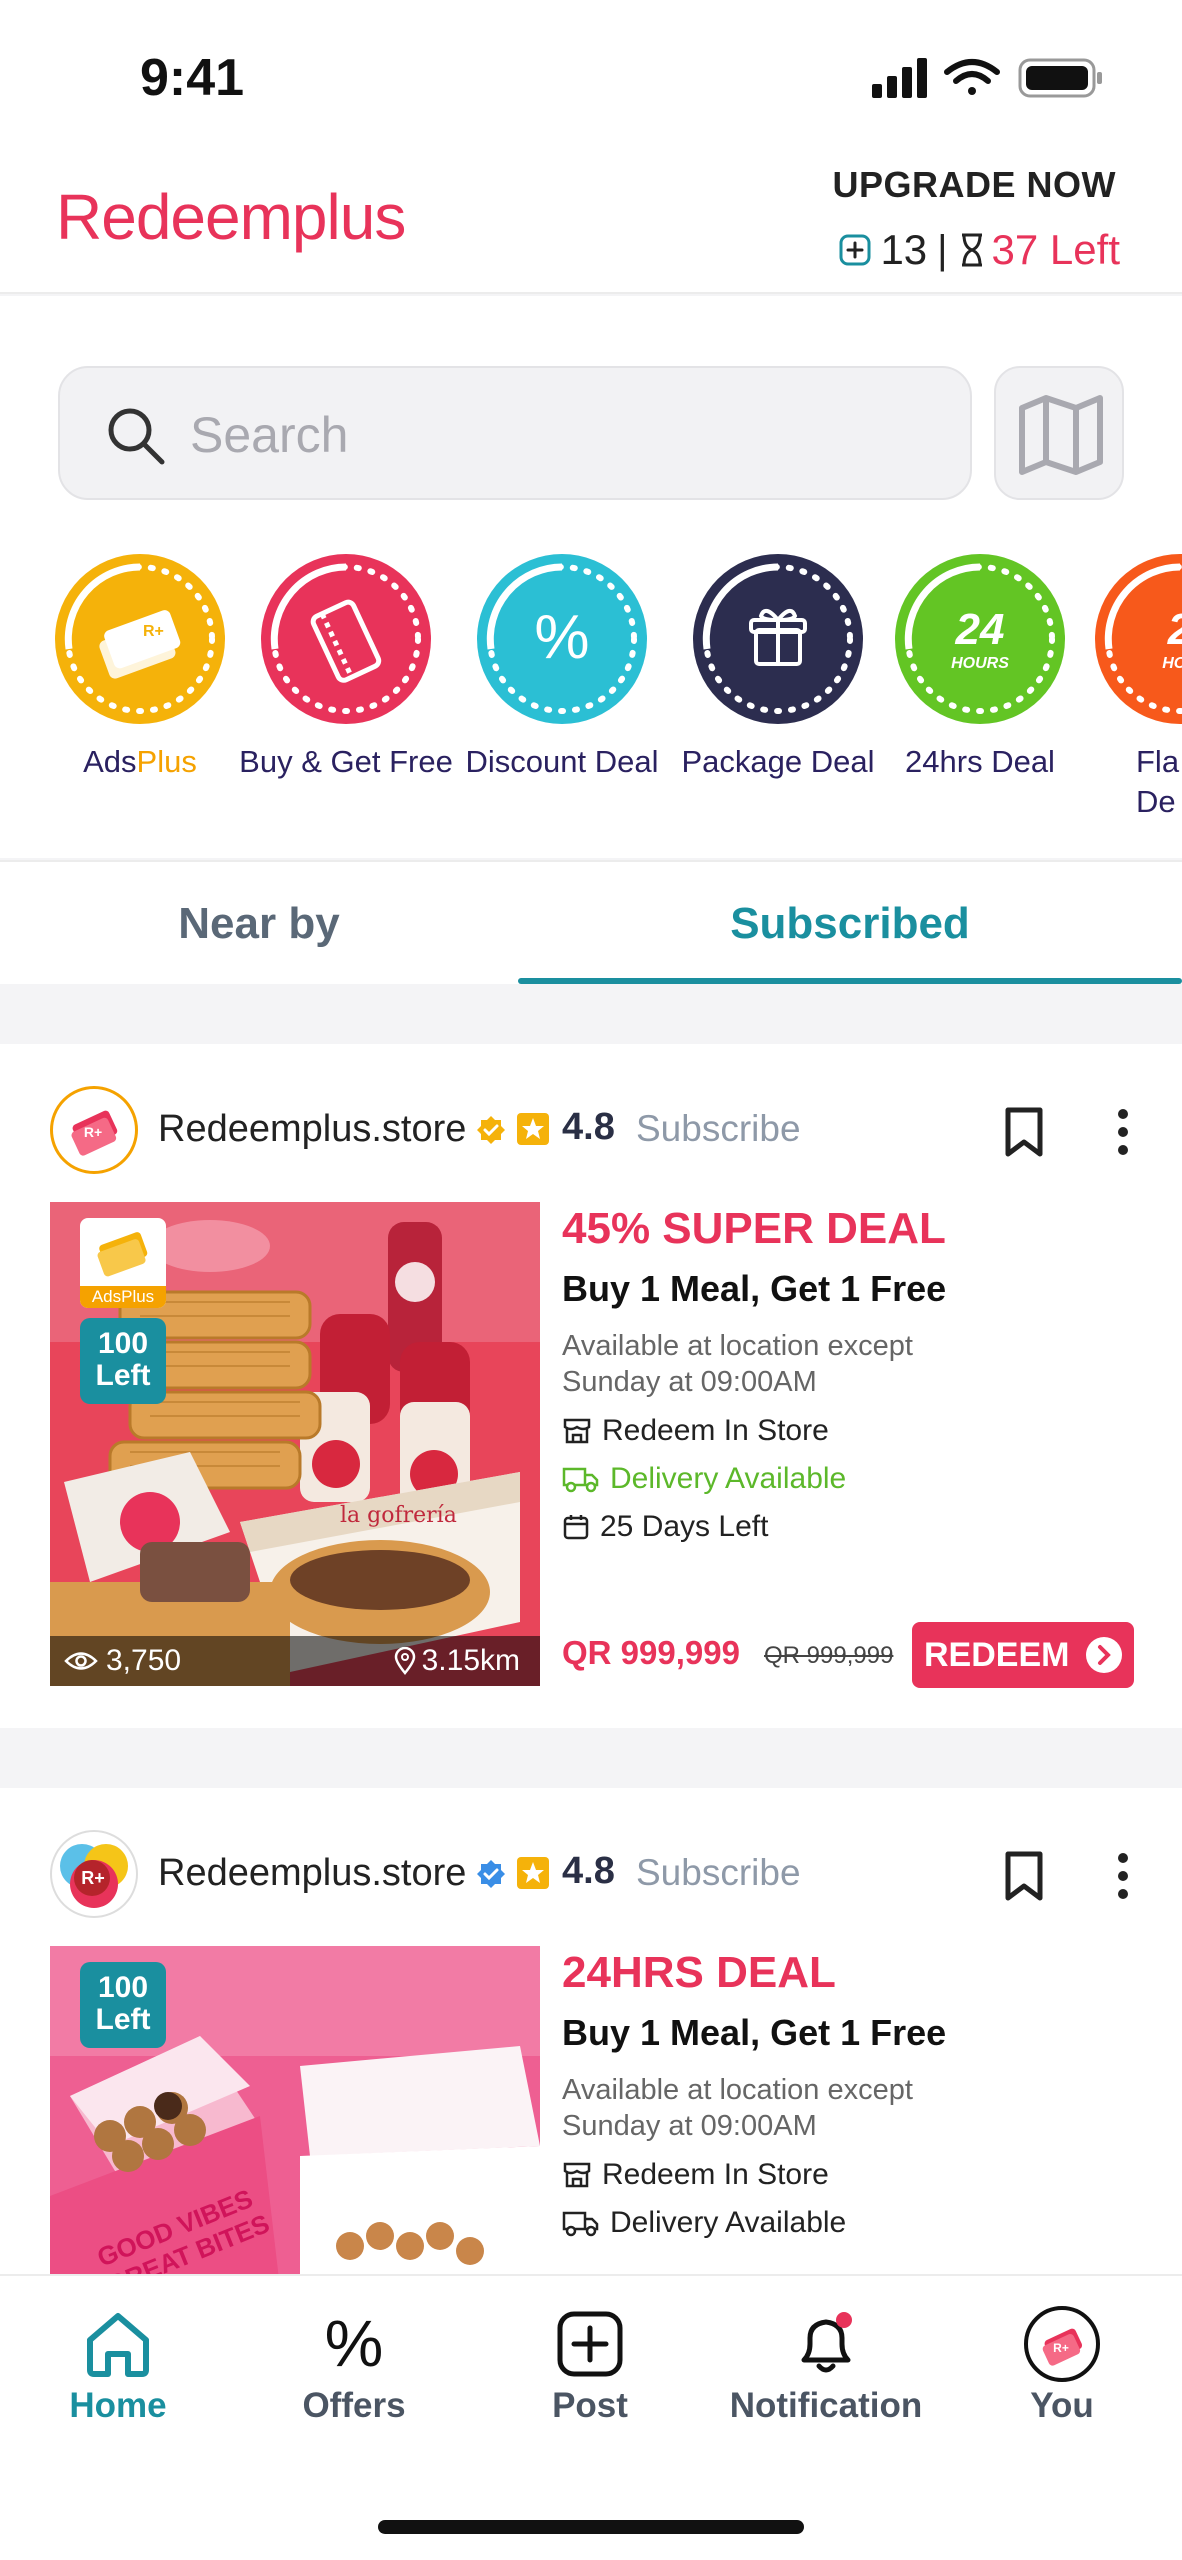  What do you see at coordinates (588, 1871) in the screenshot?
I see `store-rating: 4.8` at bounding box center [588, 1871].